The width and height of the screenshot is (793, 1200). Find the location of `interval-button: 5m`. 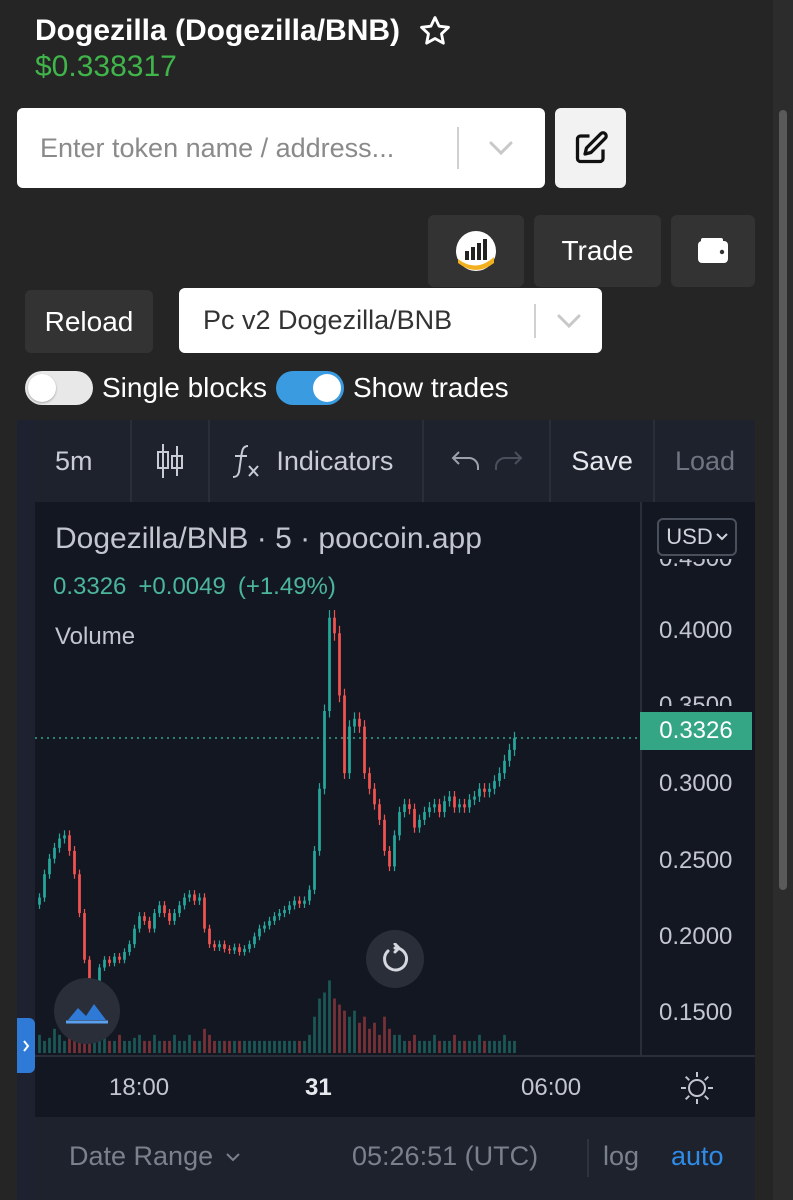

interval-button: 5m is located at coordinates (84, 461).